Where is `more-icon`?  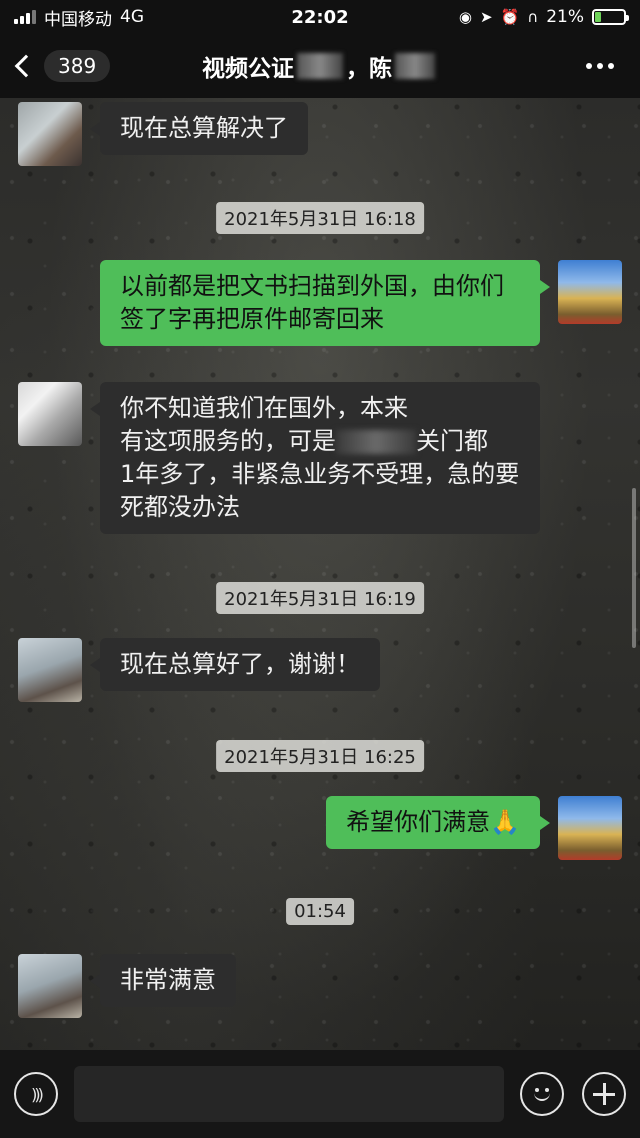
more-icon is located at coordinates (600, 66).